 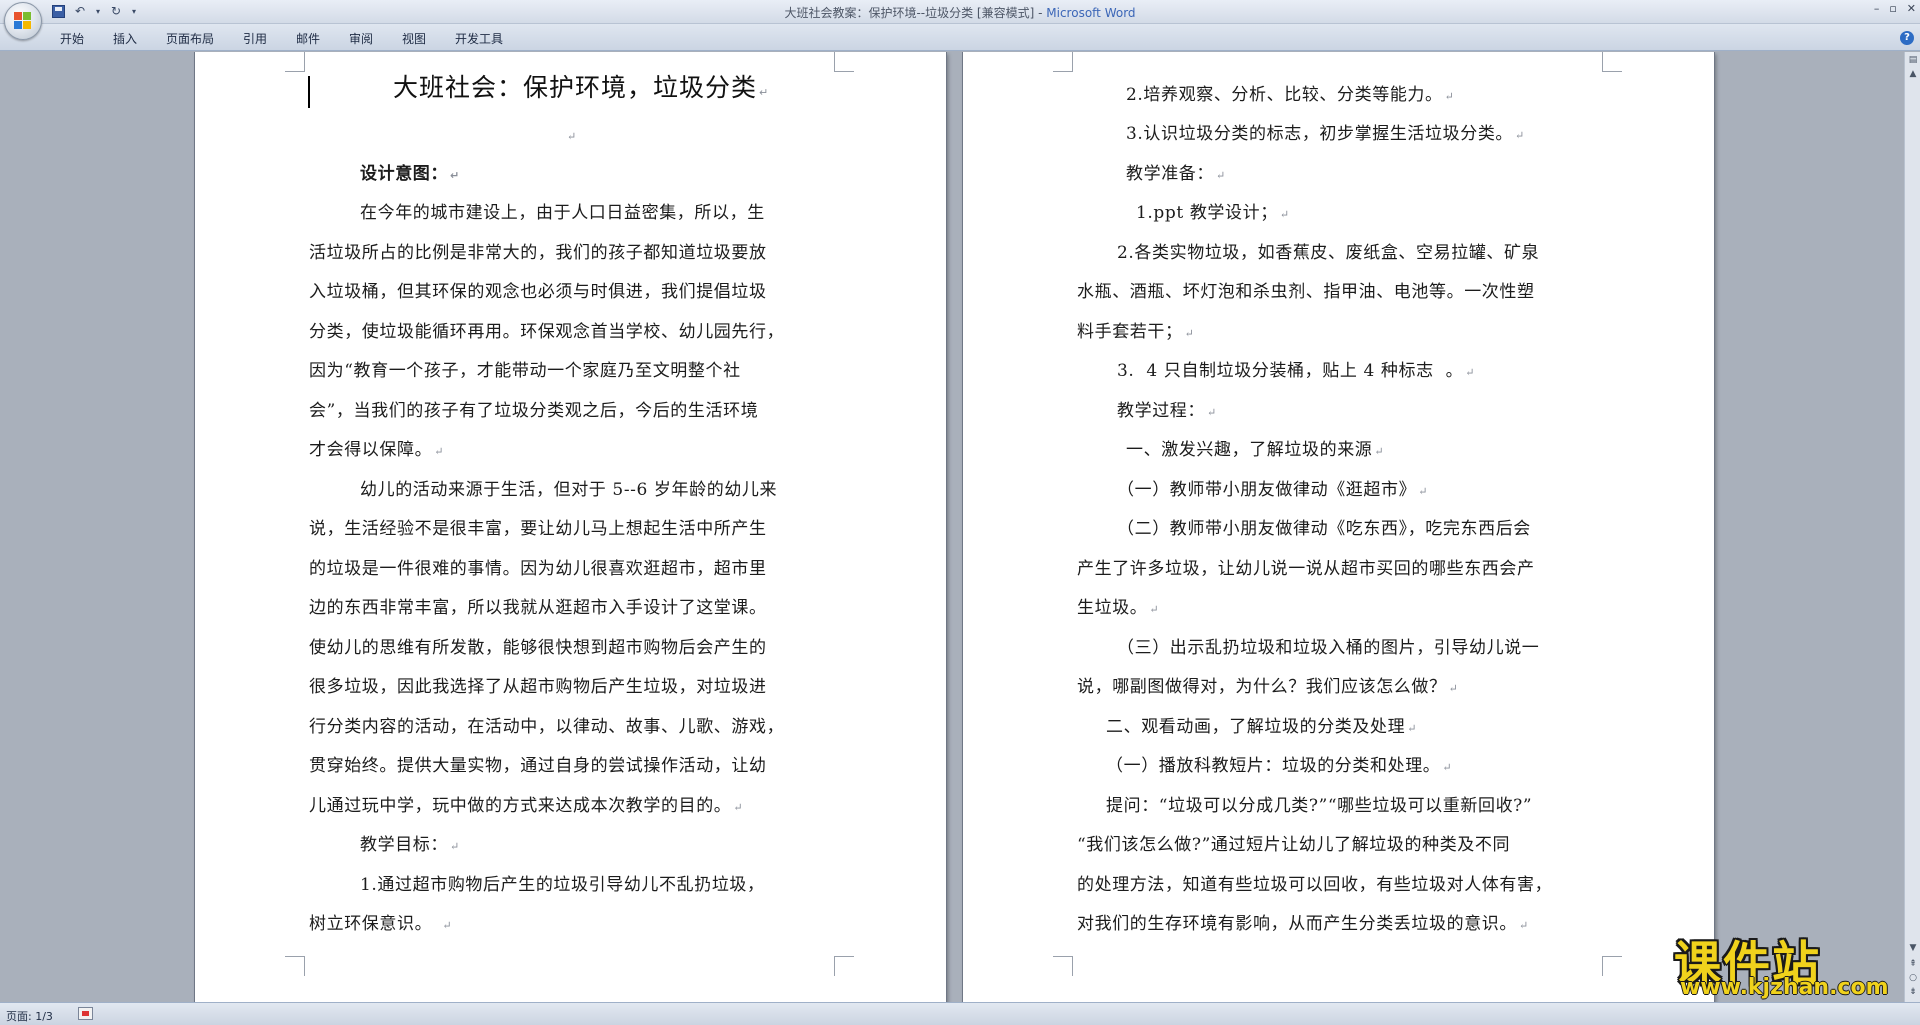 What do you see at coordinates (1306, 292) in the screenshot?
I see `paragraph-line: 水瓶、酒瓶、坏灯泡和杀虫剂、指甲油、电池等。一次性塑` at bounding box center [1306, 292].